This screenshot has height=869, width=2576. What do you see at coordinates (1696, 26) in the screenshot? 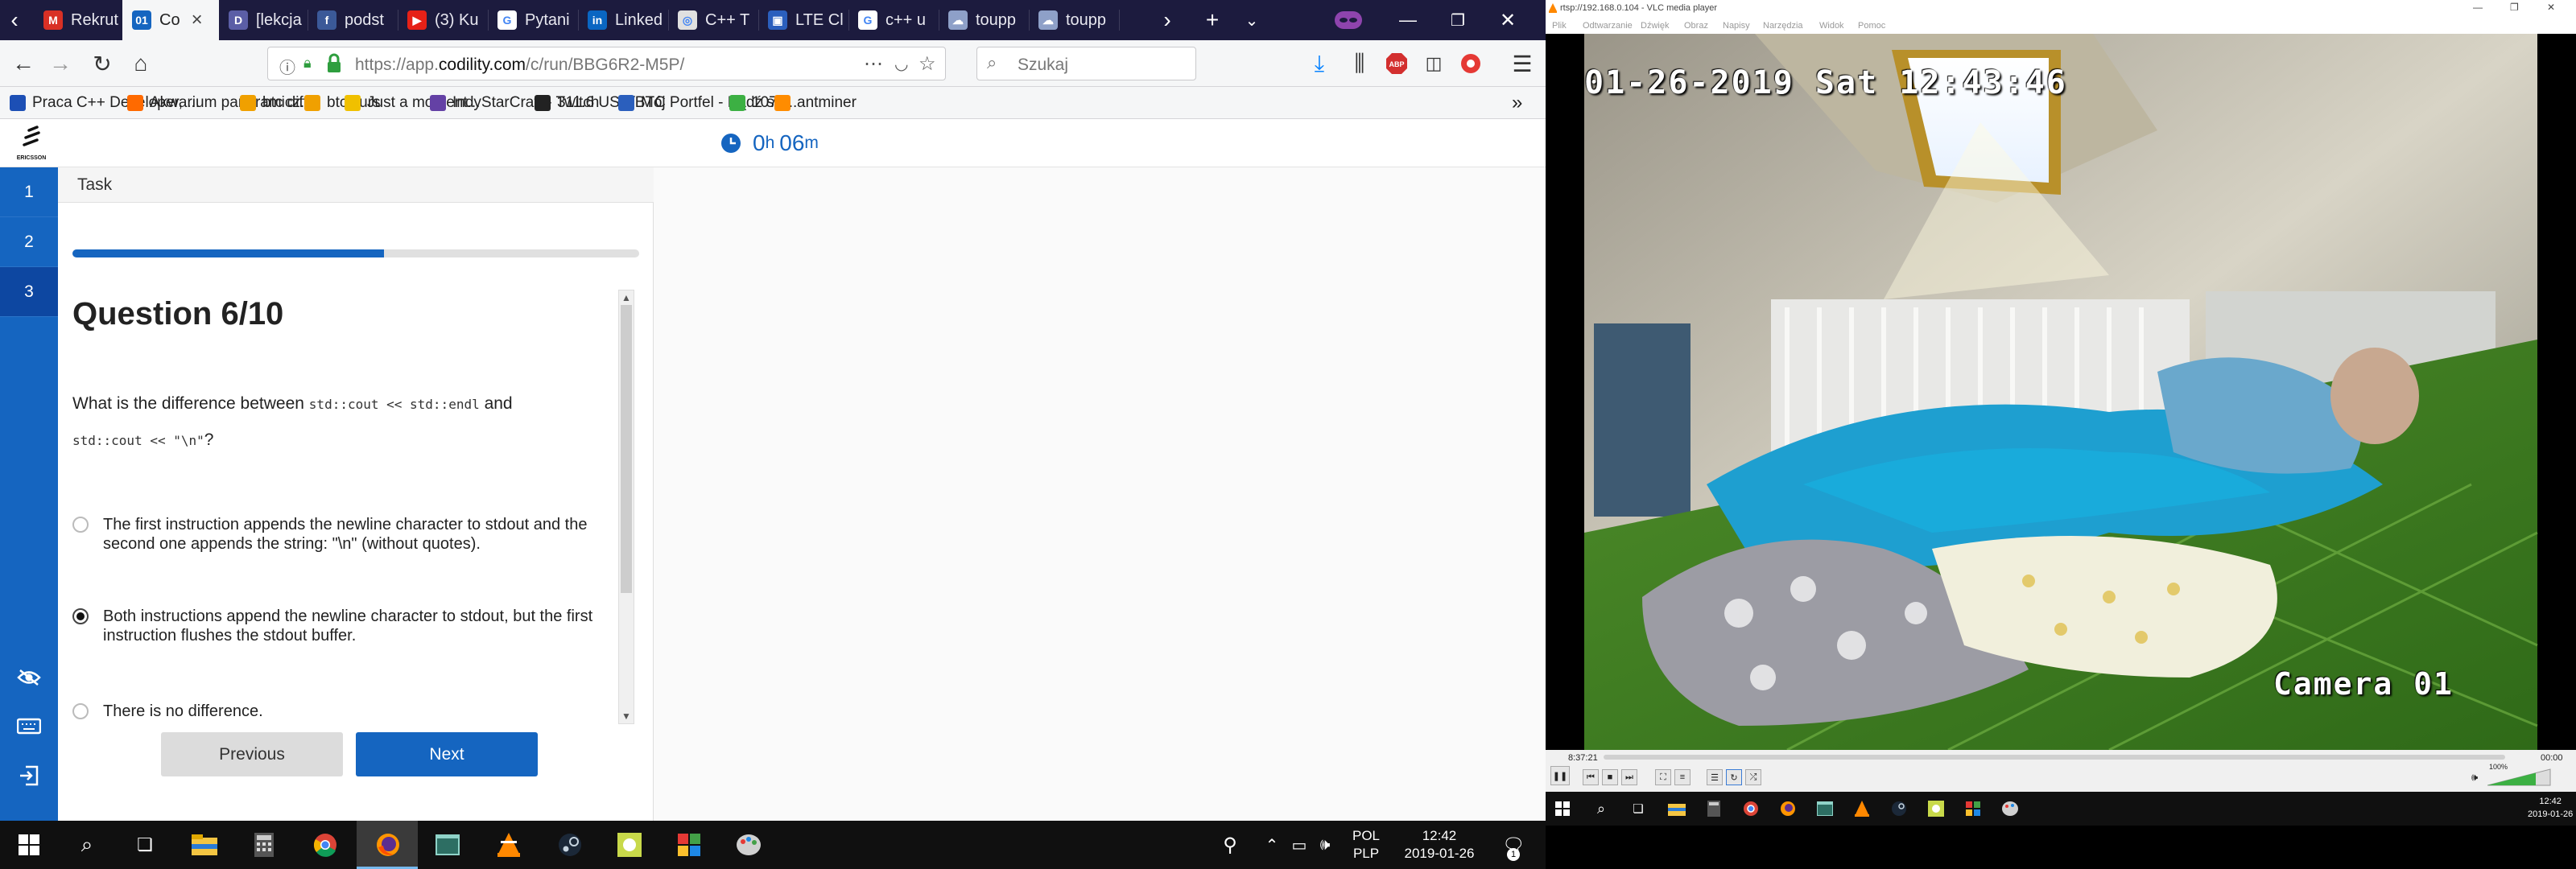
I see `vlc-menu-item: Obraz` at bounding box center [1696, 26].